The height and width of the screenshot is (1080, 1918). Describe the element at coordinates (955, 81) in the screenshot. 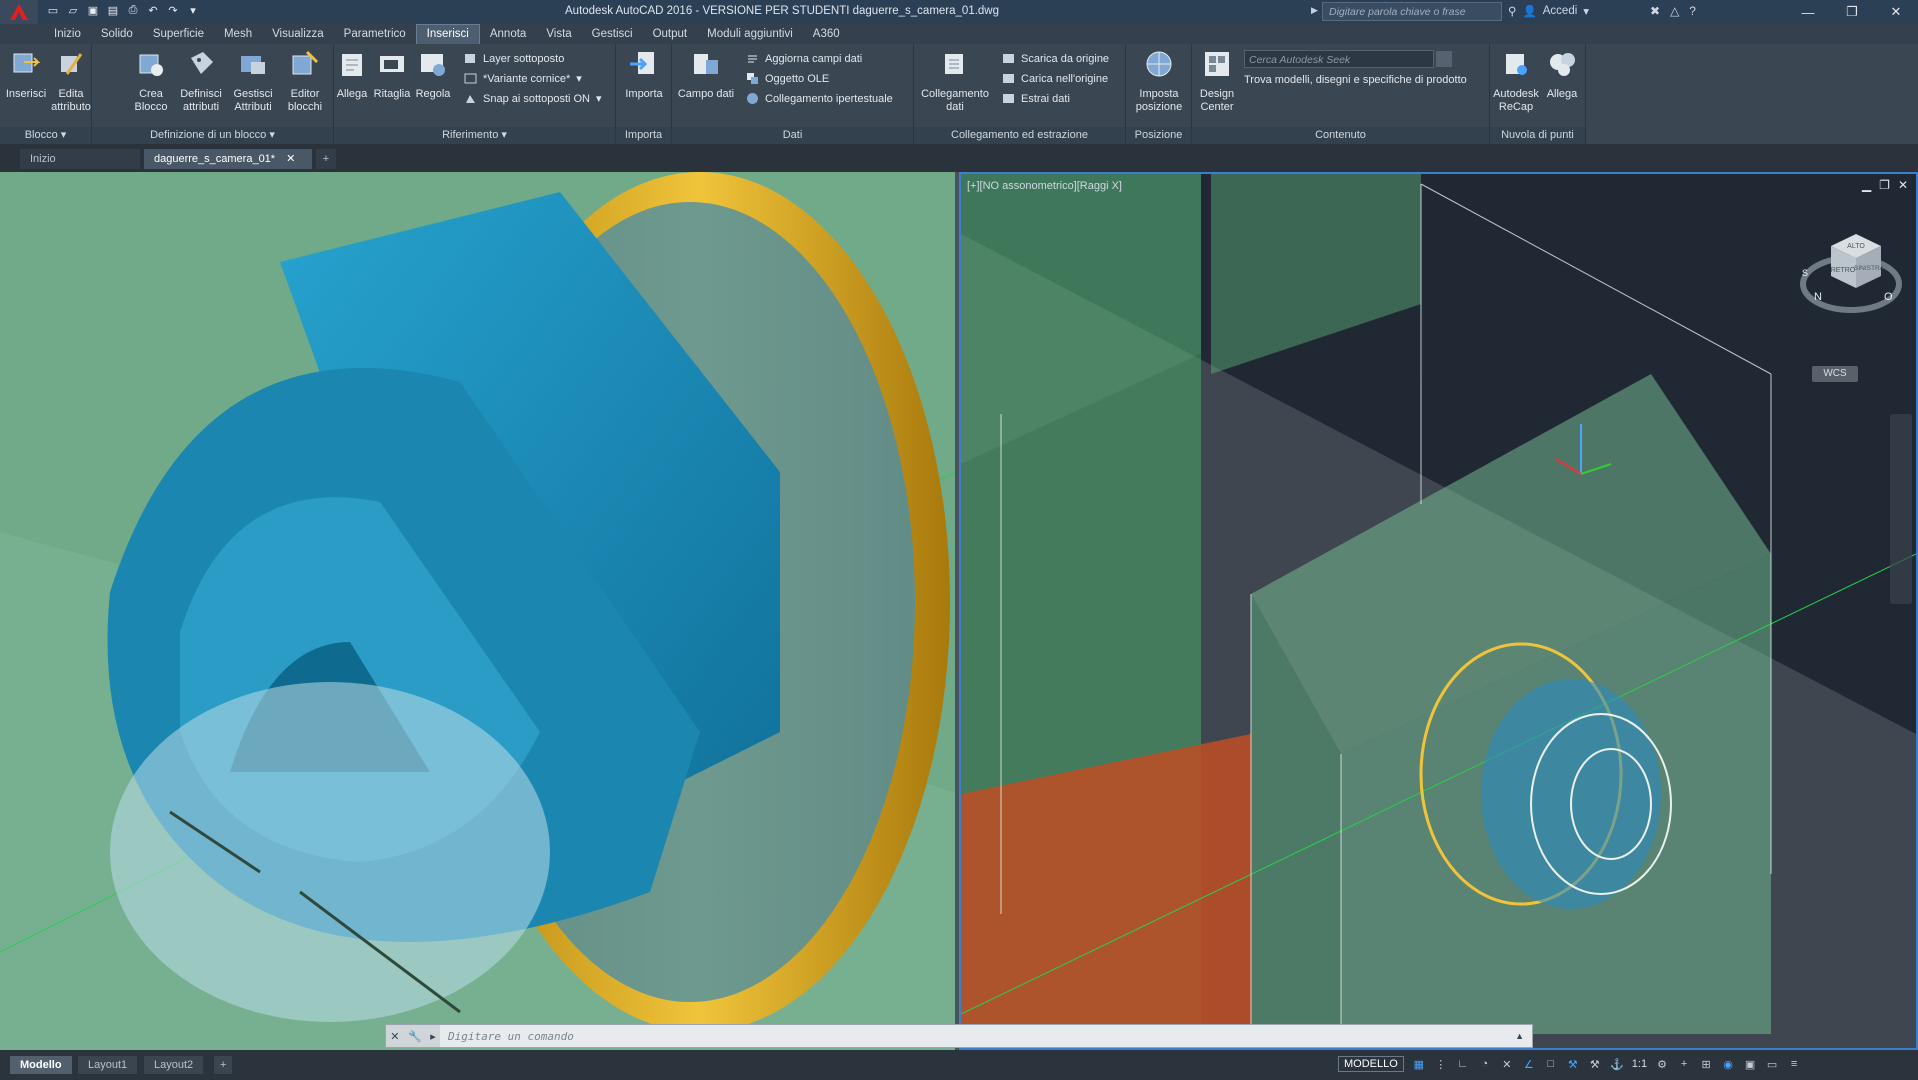

I see `data-link-button: Collegamento dati` at that location.